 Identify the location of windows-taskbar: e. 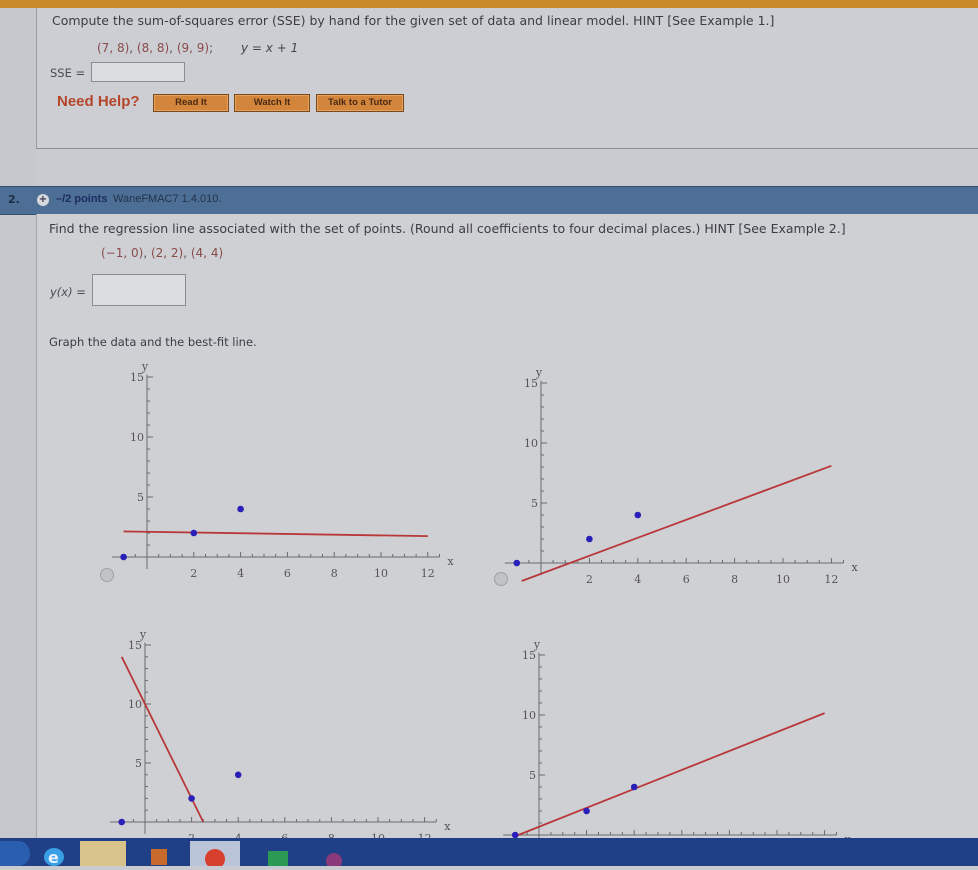
(489, 853).